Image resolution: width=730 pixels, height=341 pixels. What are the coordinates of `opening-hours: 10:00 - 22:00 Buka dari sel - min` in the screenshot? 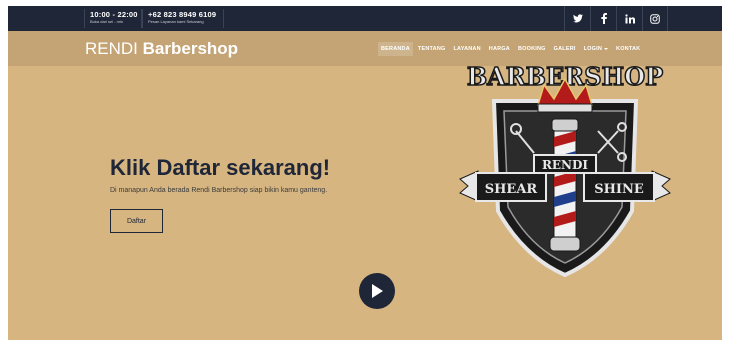 It's located at (113, 18).